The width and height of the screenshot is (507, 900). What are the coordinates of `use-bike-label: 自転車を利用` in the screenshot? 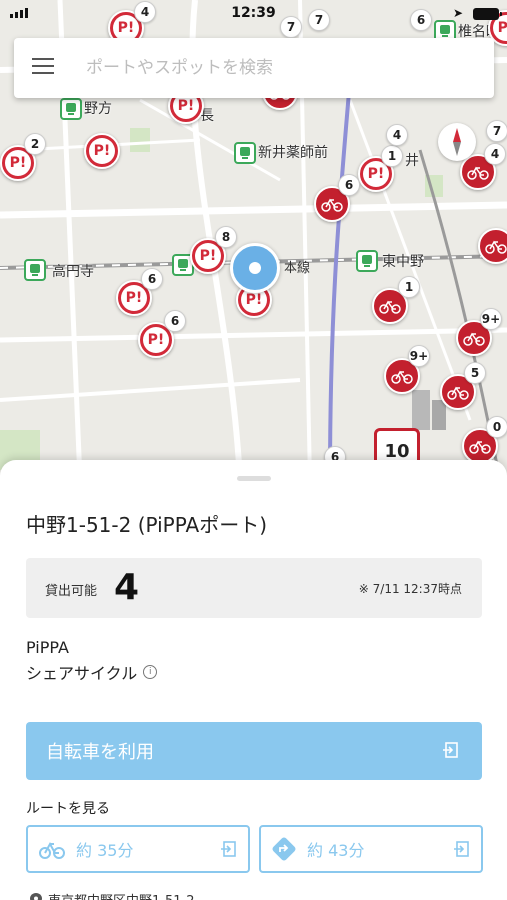 It's located at (100, 752).